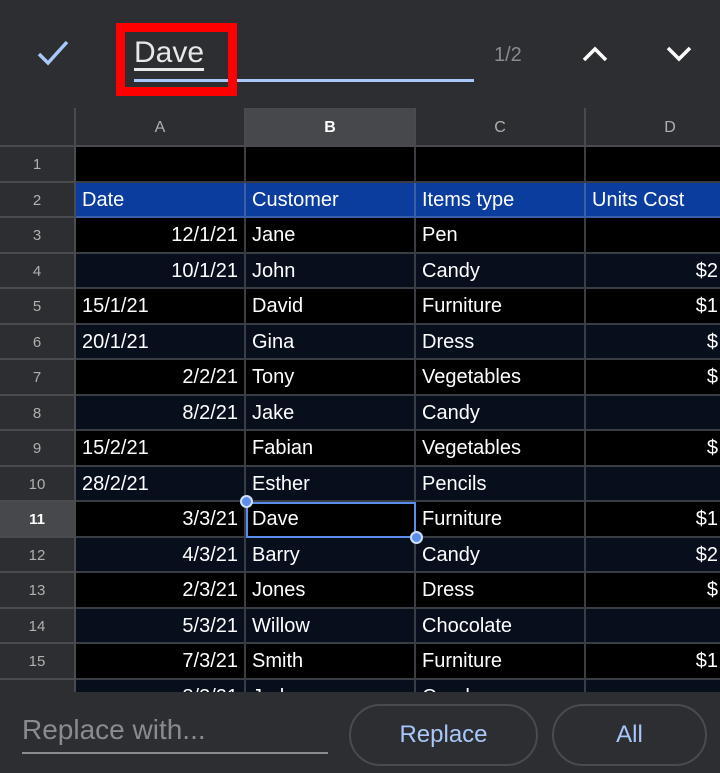 The height and width of the screenshot is (773, 720). I want to click on cell-b16: Jaden, so click(331, 685).